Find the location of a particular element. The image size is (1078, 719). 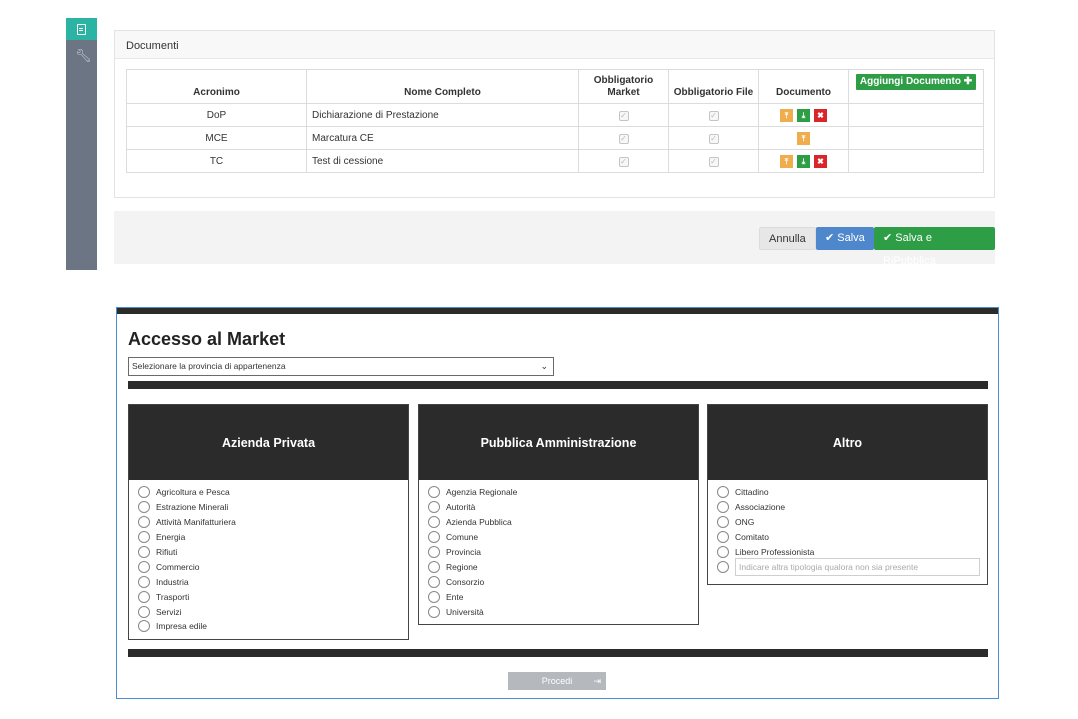

sidebar-item-documents is located at coordinates (81, 29).